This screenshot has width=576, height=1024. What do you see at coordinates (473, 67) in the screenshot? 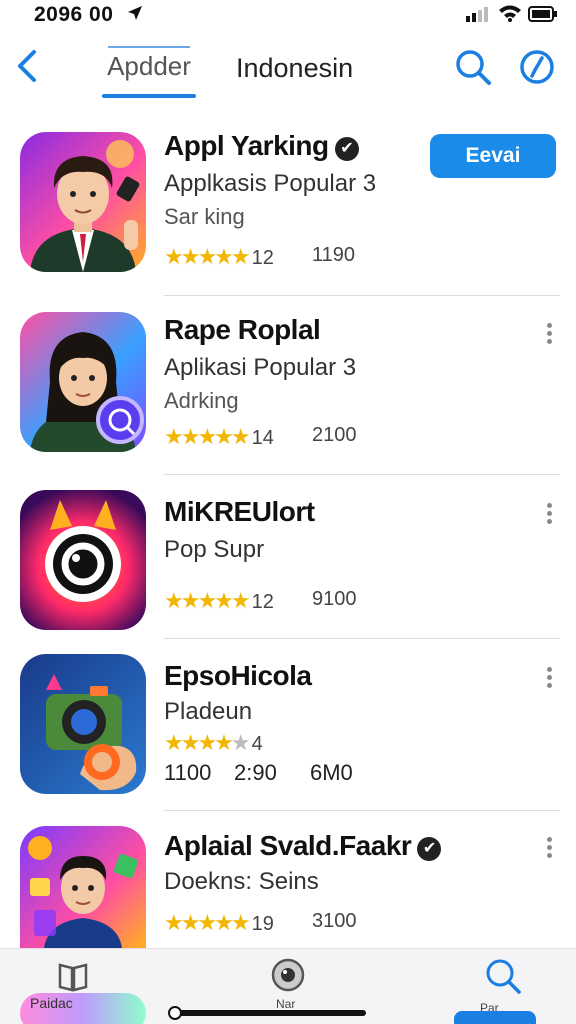
I see `search-icon` at bounding box center [473, 67].